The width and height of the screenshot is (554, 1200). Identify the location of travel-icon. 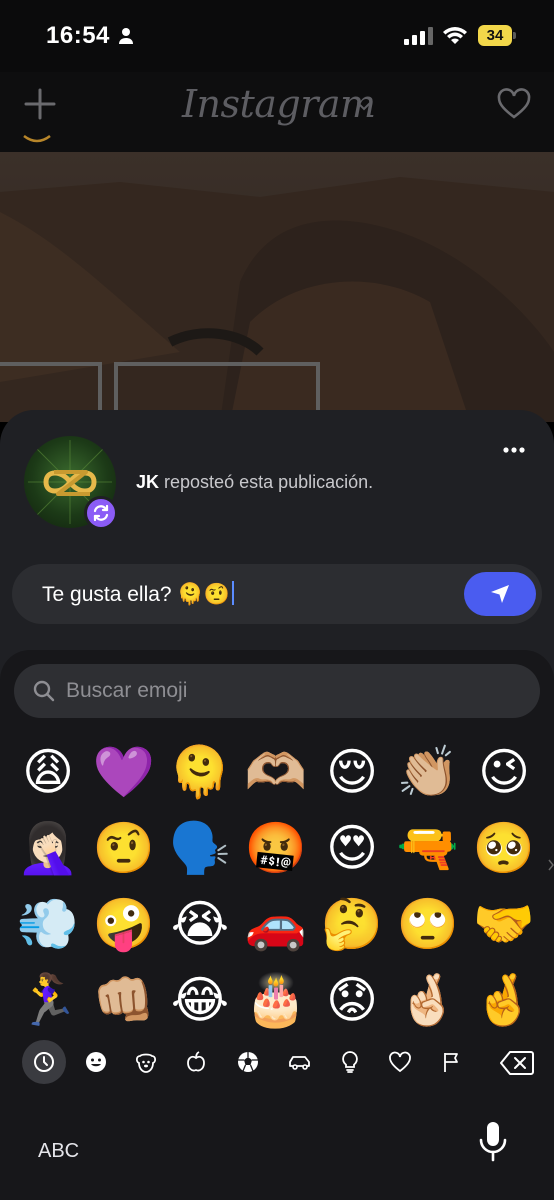
(299, 1063).